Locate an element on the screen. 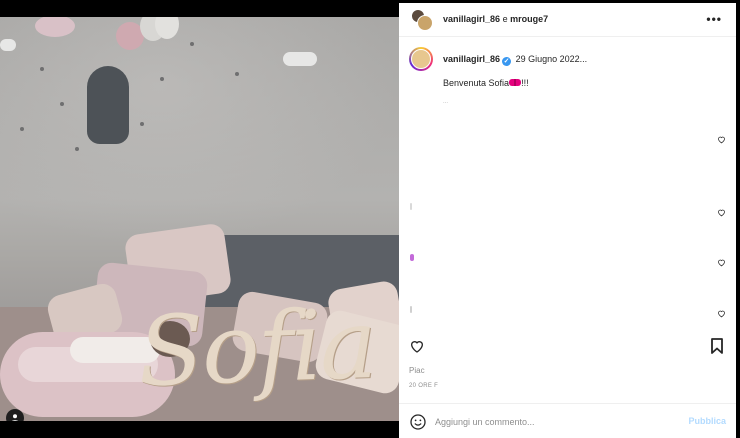  verified-badge-icon: ✓ is located at coordinates (507, 61).